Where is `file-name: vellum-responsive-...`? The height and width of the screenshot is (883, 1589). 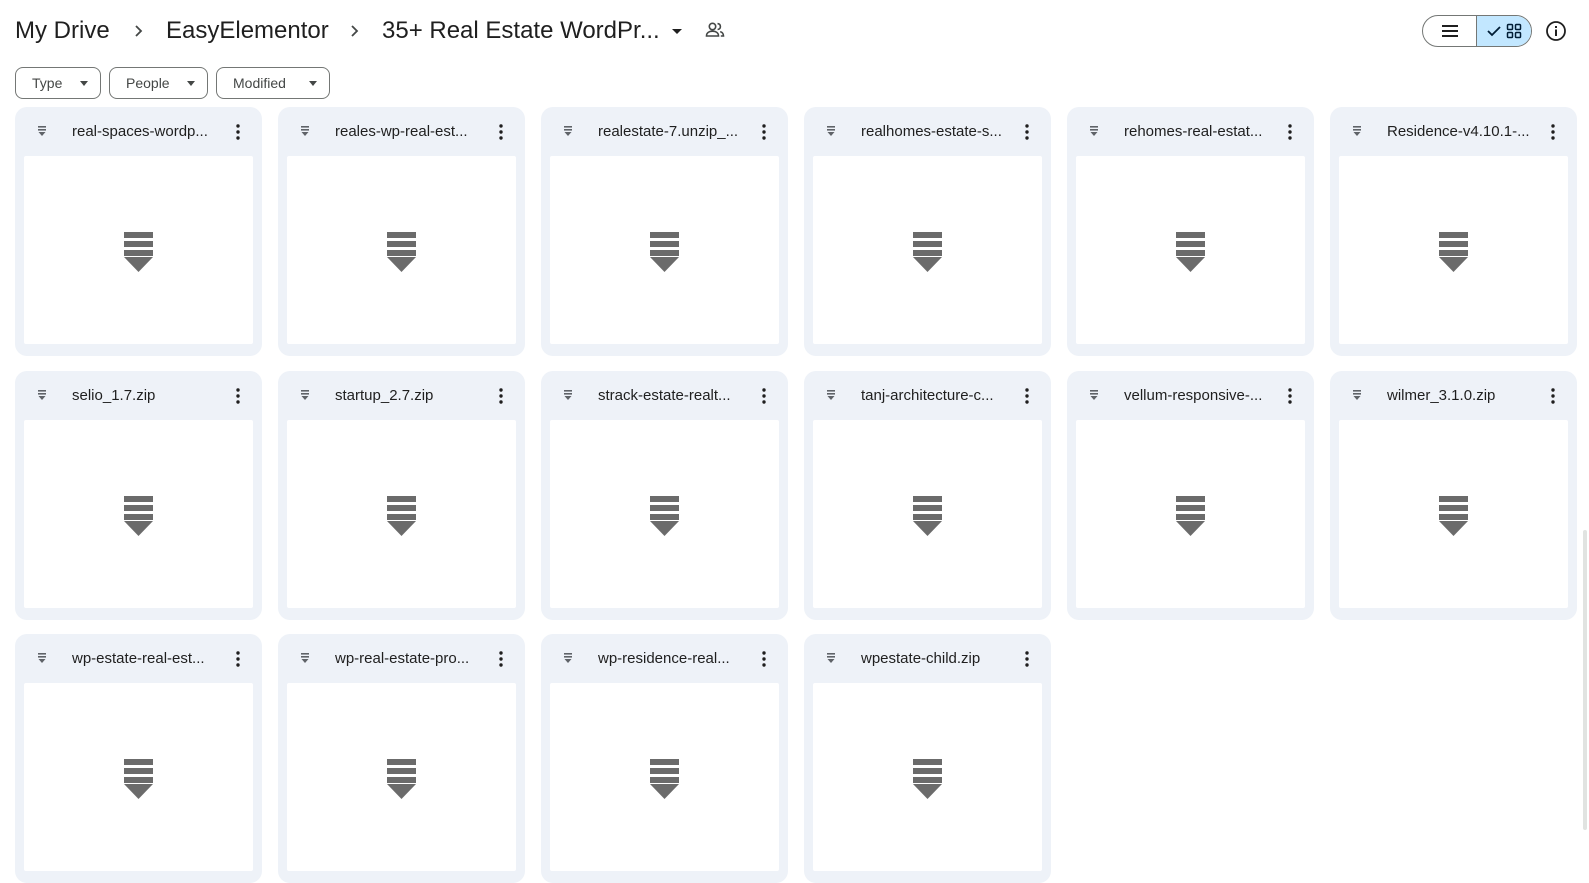 file-name: vellum-responsive-... is located at coordinates (1193, 395).